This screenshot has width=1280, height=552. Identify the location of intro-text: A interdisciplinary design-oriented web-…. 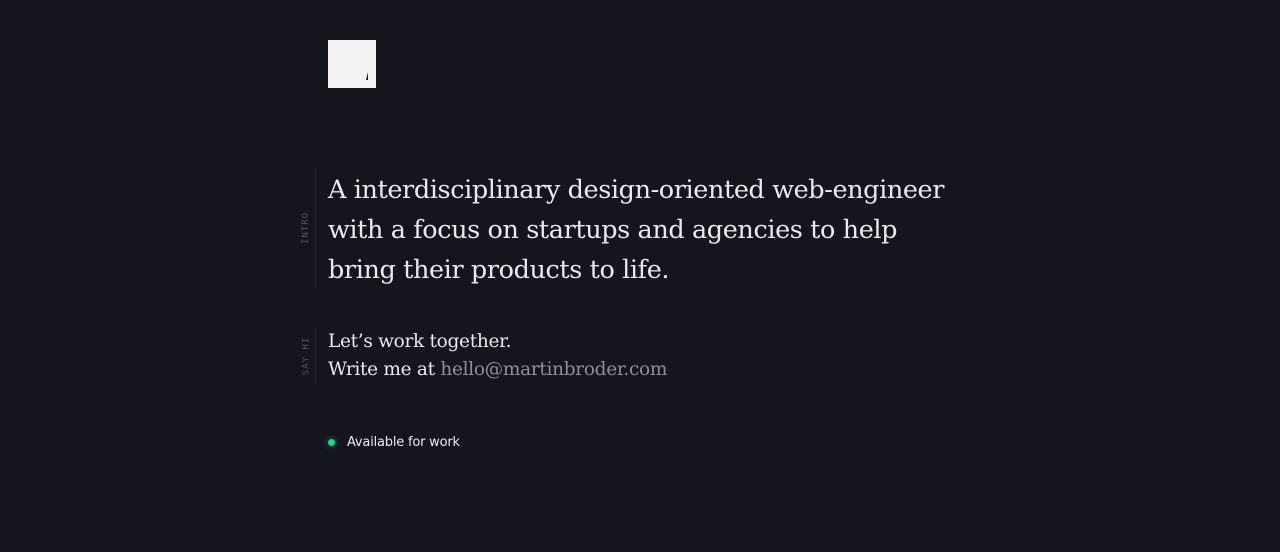
(636, 230).